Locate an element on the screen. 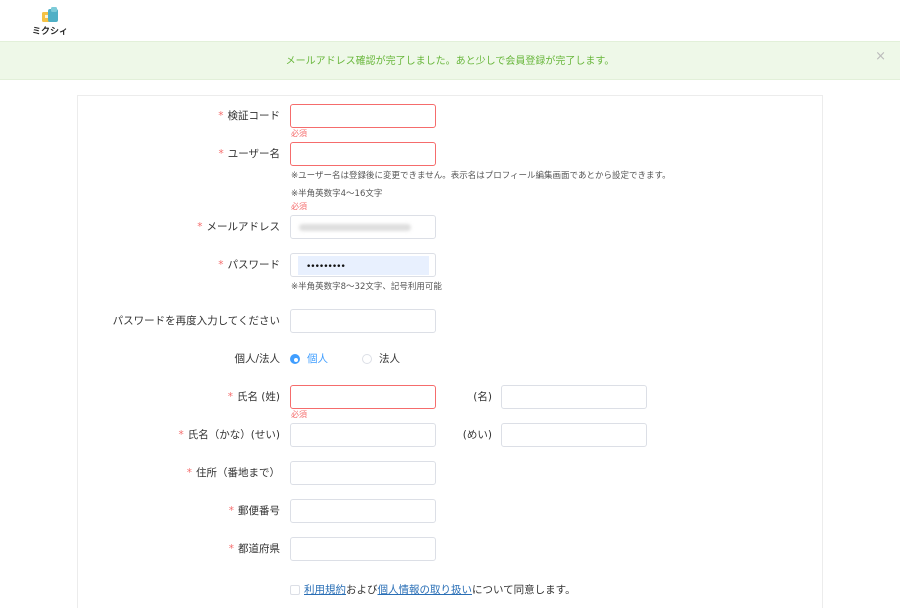 The height and width of the screenshot is (608, 900). password-input: ••••••••• is located at coordinates (363, 265).